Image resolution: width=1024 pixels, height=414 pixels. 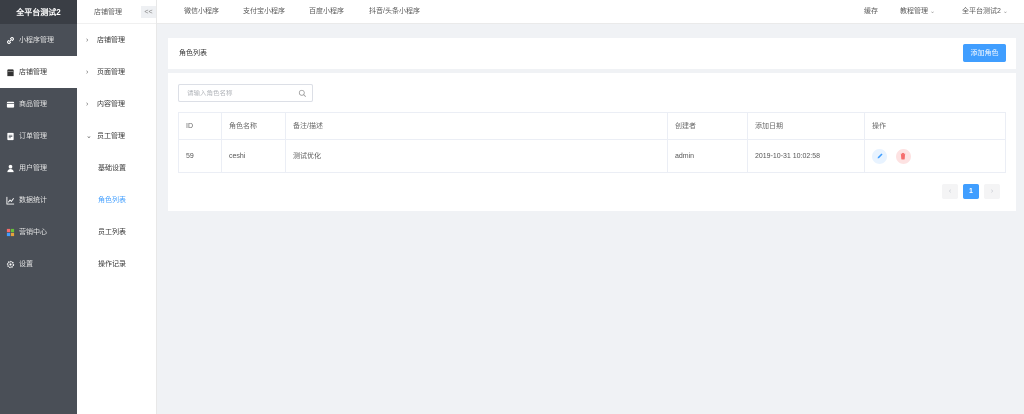 I want to click on sidebar-item-label: 店铺管理, so click(x=33, y=72).